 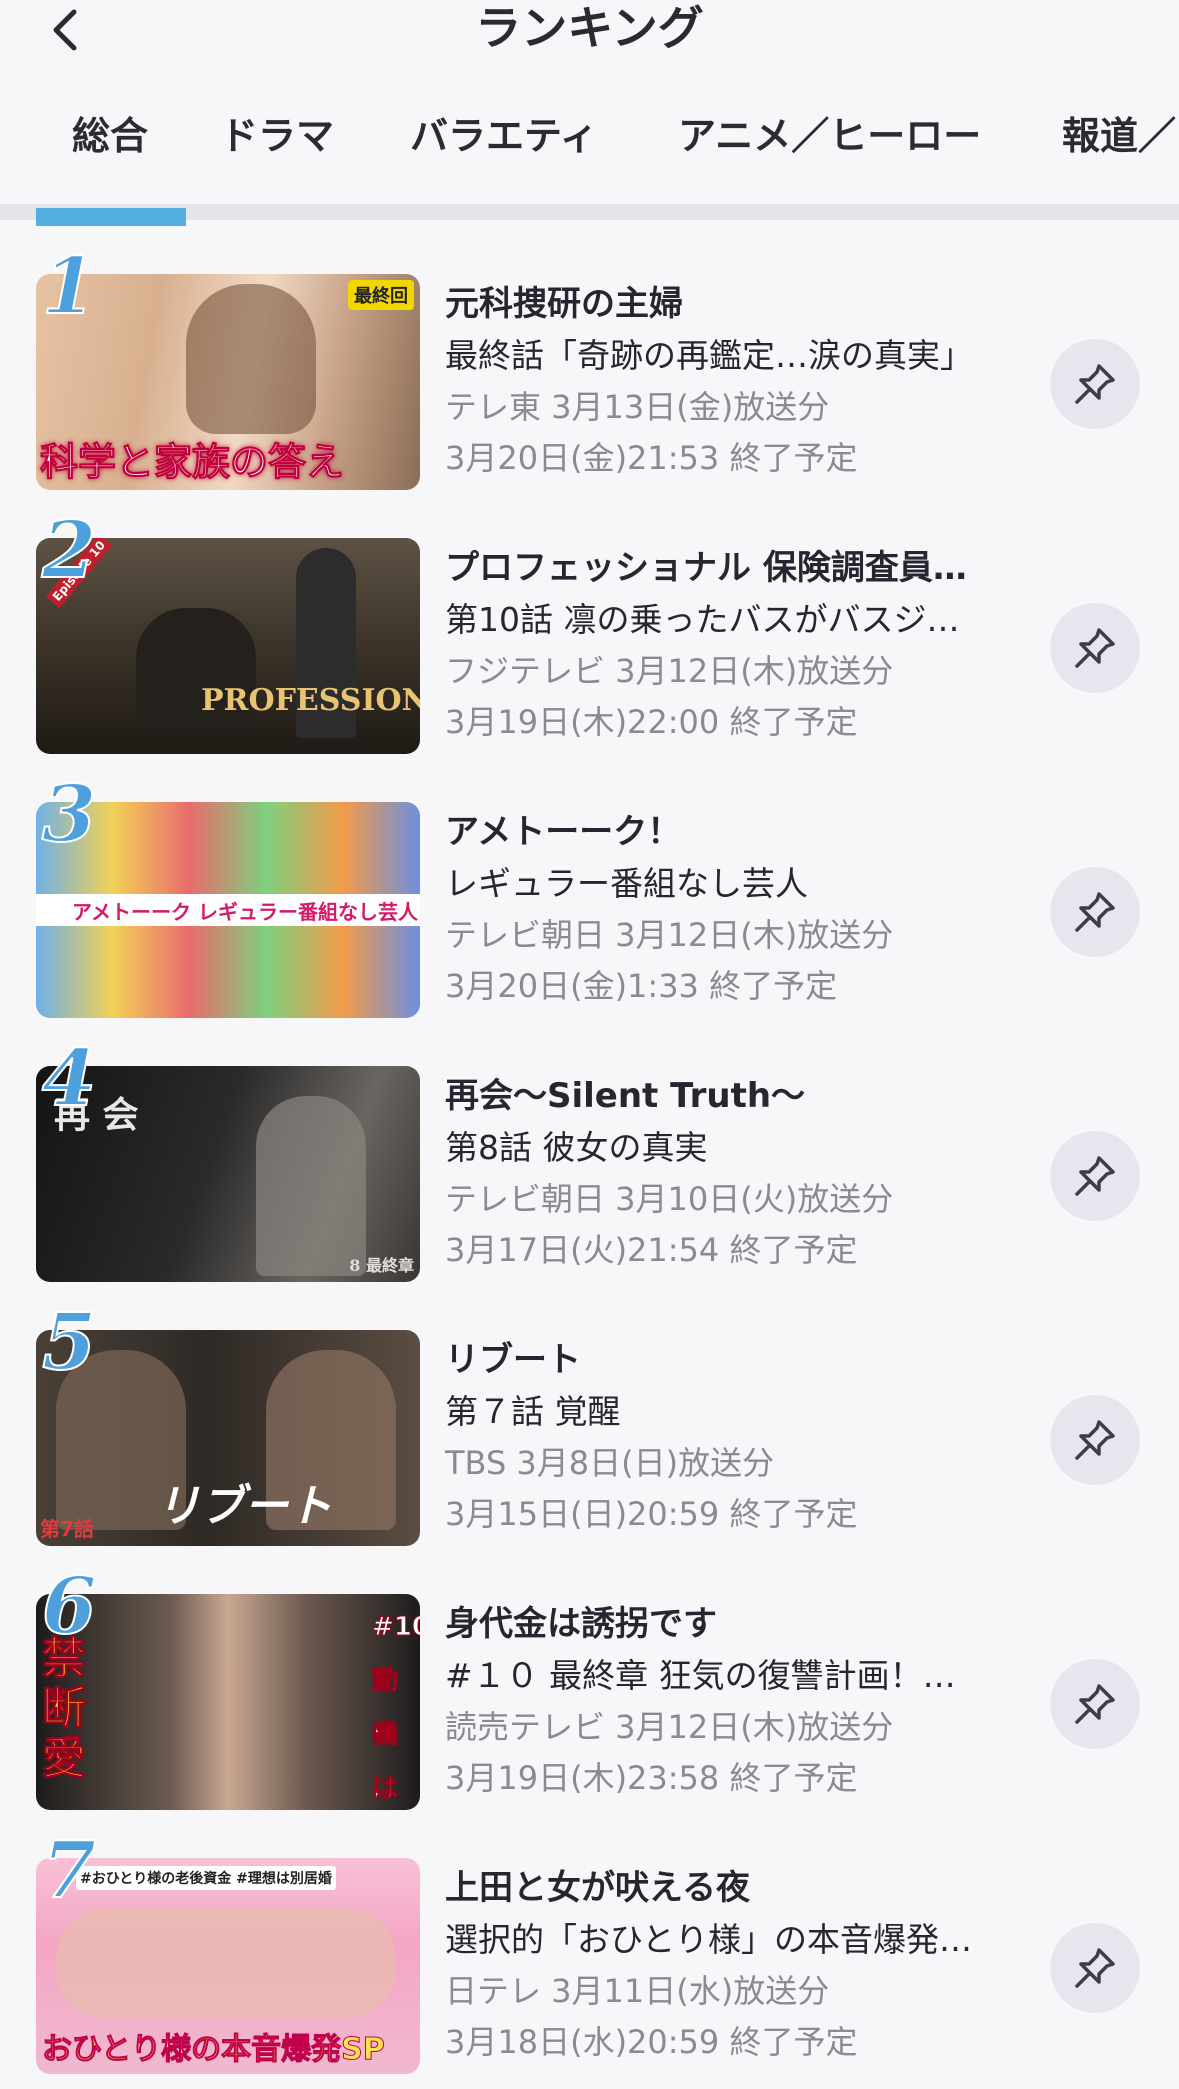 I want to click on rank-number: 3, so click(x=69, y=815).